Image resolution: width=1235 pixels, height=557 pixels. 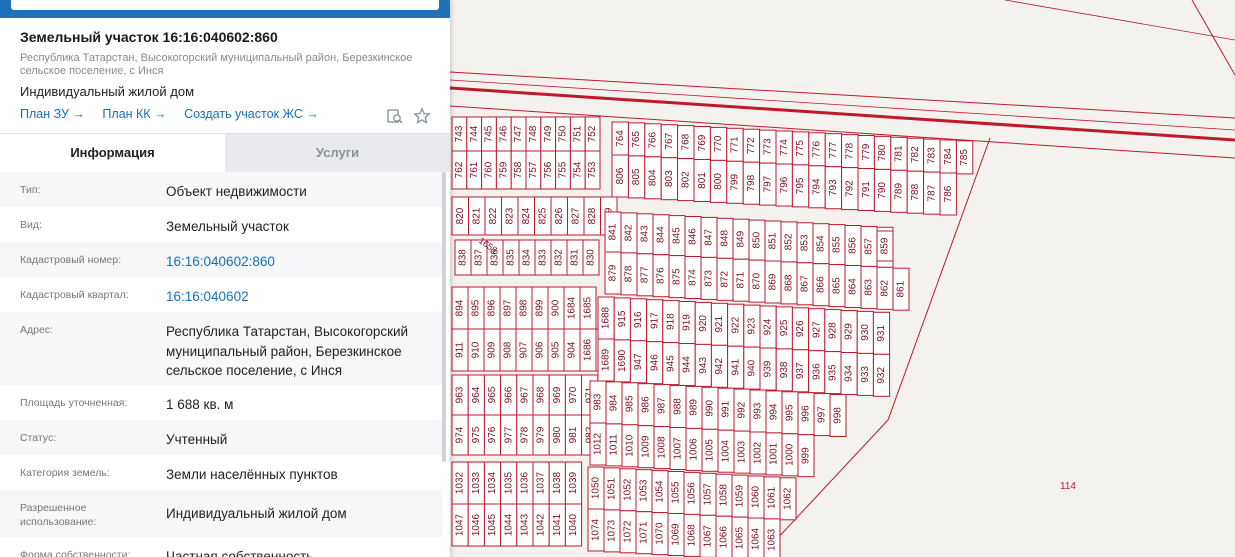 What do you see at coordinates (678, 406) in the screenshot?
I see `parcel-number: 988` at bounding box center [678, 406].